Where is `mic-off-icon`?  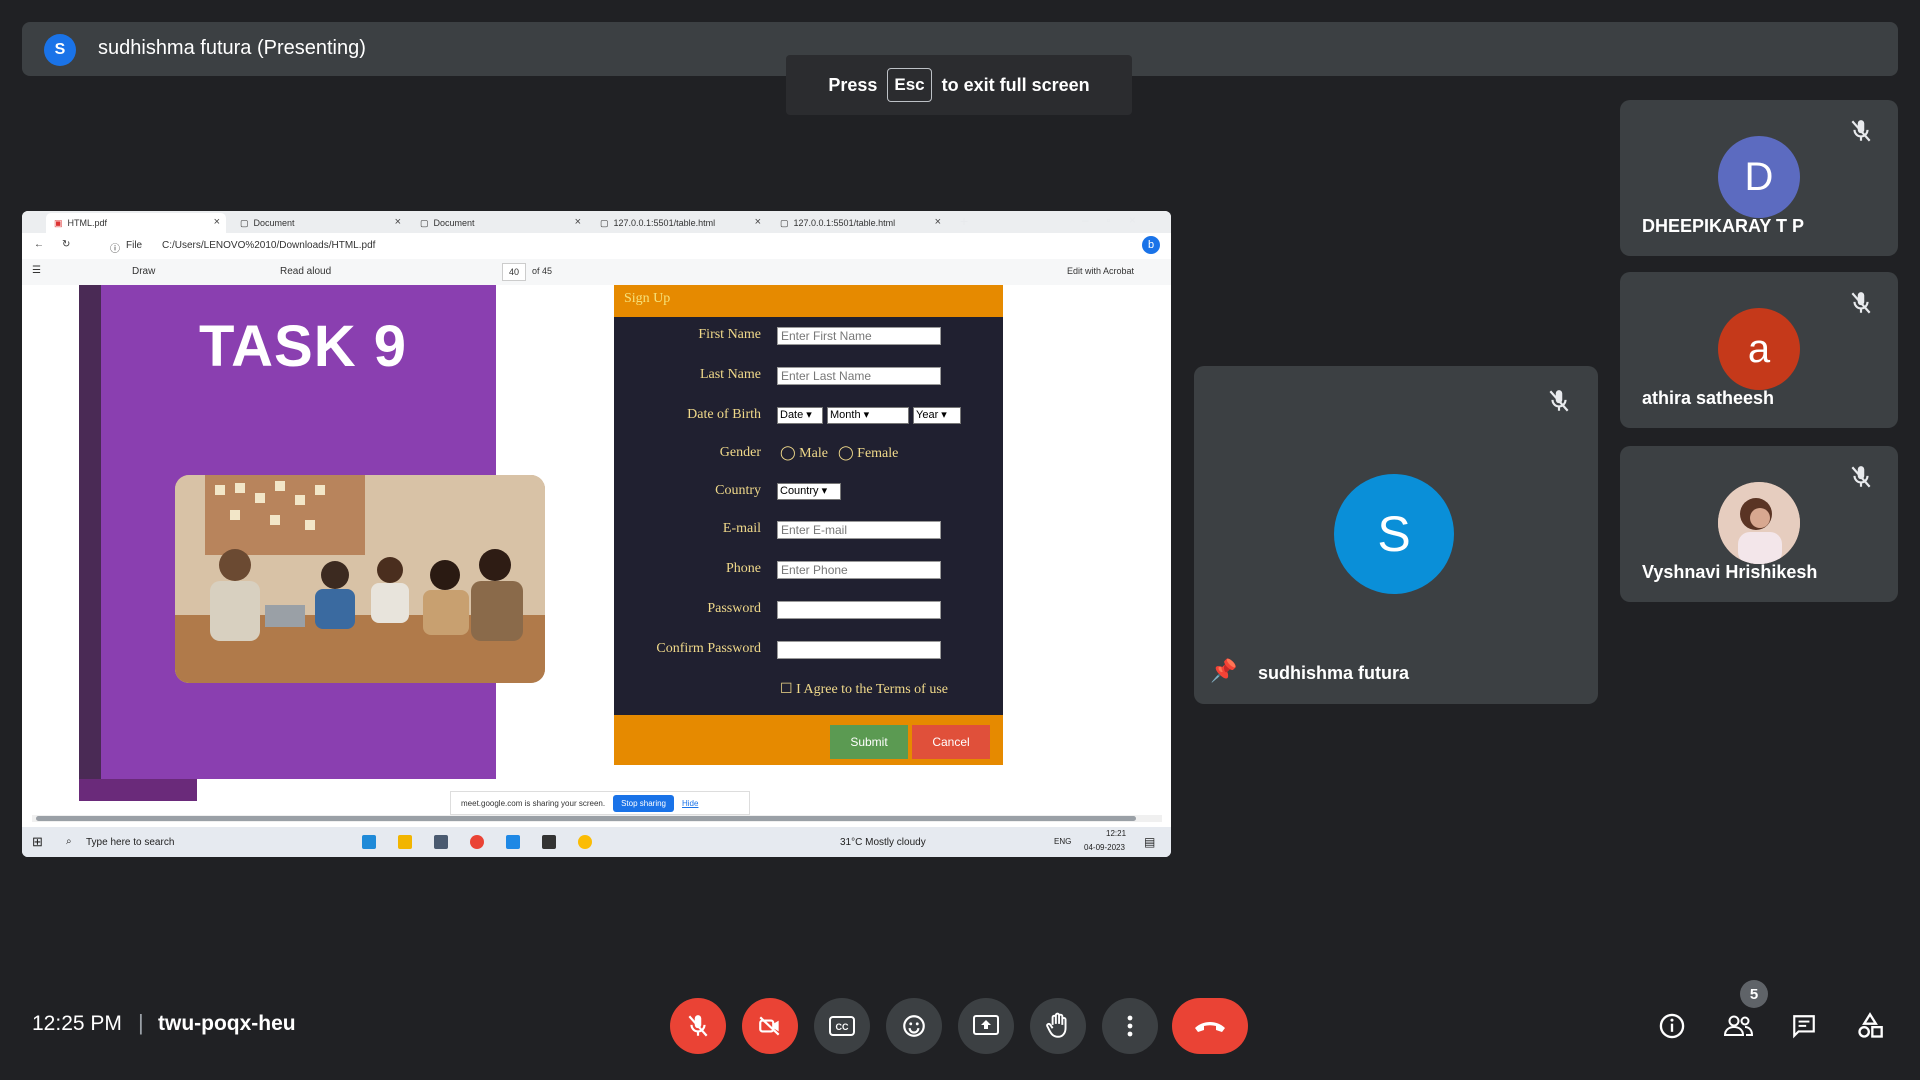 mic-off-icon is located at coordinates (698, 1026).